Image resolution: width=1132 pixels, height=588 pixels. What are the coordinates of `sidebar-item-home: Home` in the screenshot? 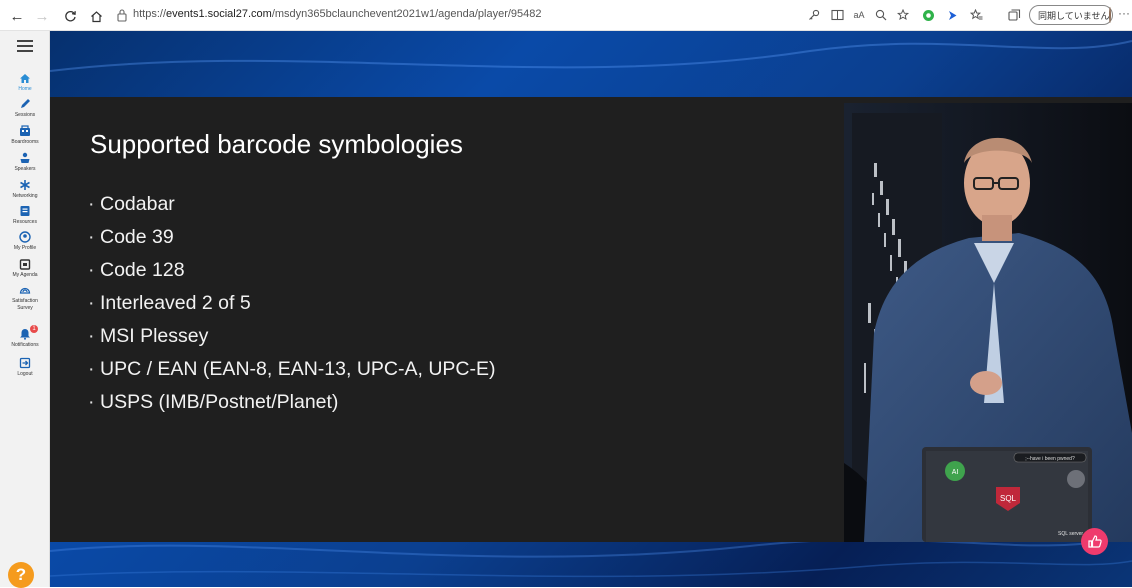 It's located at (25, 81).